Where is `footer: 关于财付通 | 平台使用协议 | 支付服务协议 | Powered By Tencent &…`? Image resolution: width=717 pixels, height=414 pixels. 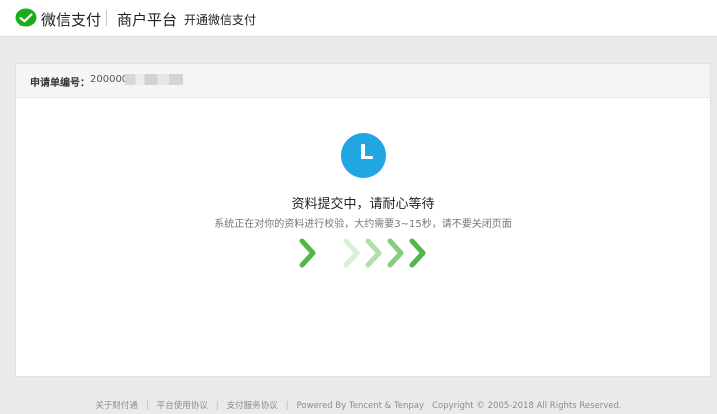
footer: 关于财付通 | 平台使用协议 | 支付服务协议 | Powered By Tencent &… is located at coordinates (358, 405).